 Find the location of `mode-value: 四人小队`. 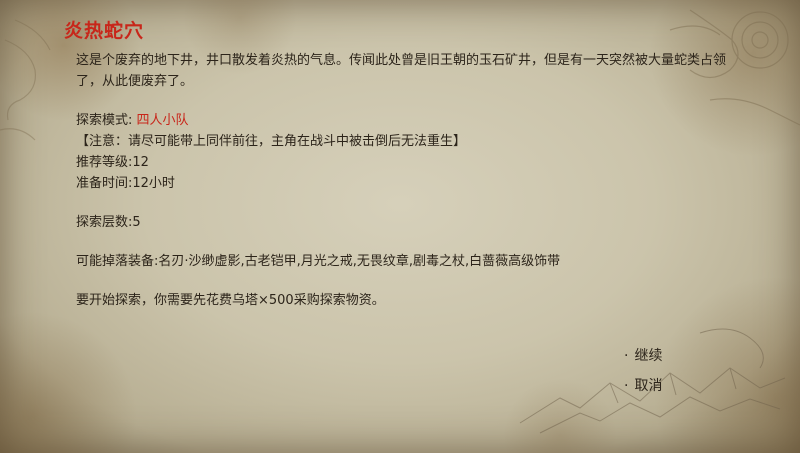

mode-value: 四人小队 is located at coordinates (162, 120).